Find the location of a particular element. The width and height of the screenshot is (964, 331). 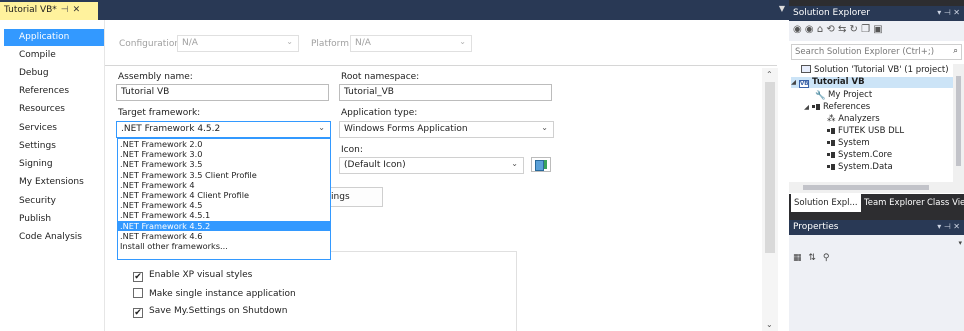

tree-node-reference: System is located at coordinates (848, 143).